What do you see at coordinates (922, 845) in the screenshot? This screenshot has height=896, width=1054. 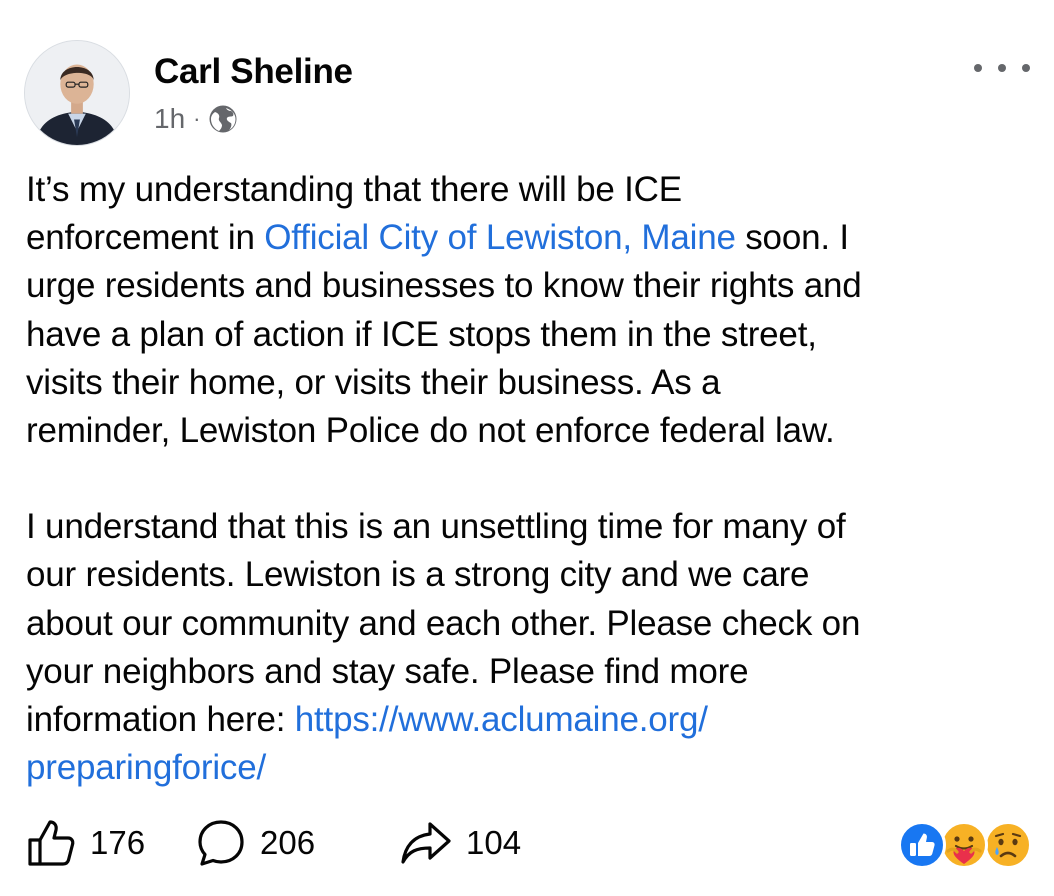 I see `like-reaction-icon` at bounding box center [922, 845].